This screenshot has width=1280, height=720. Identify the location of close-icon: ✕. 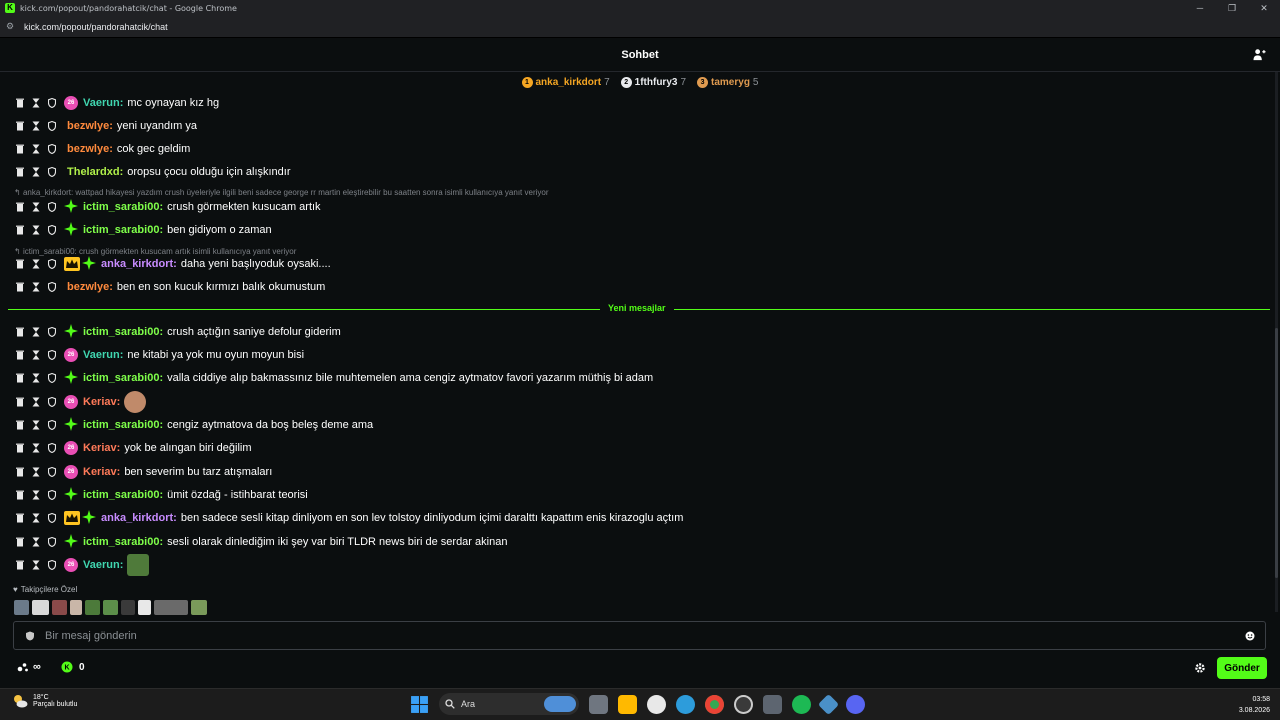
(1264, 8).